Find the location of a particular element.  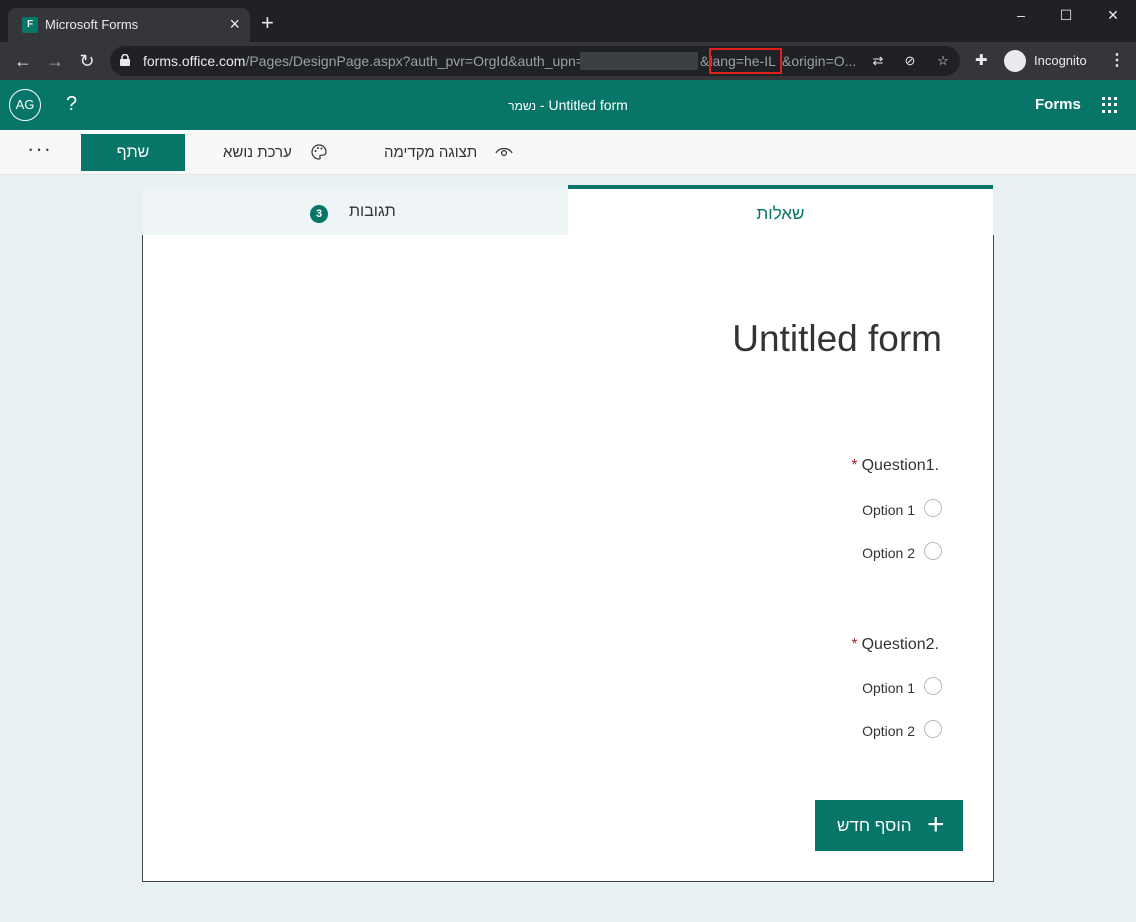

document-title: נשמר - Untitled form is located at coordinates (568, 105).